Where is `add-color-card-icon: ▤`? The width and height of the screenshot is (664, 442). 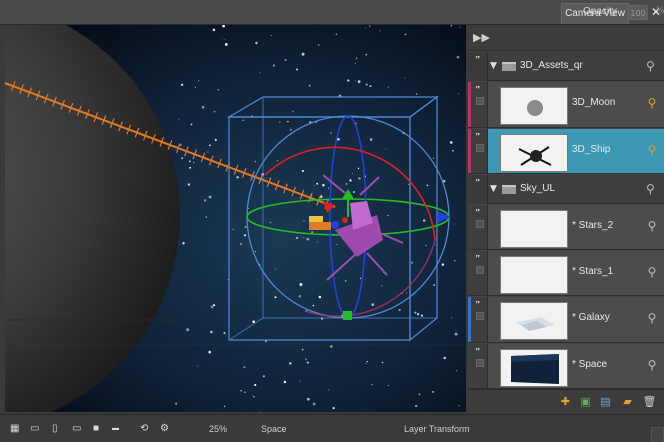
add-color-card-icon: ▤ is located at coordinates (605, 401).